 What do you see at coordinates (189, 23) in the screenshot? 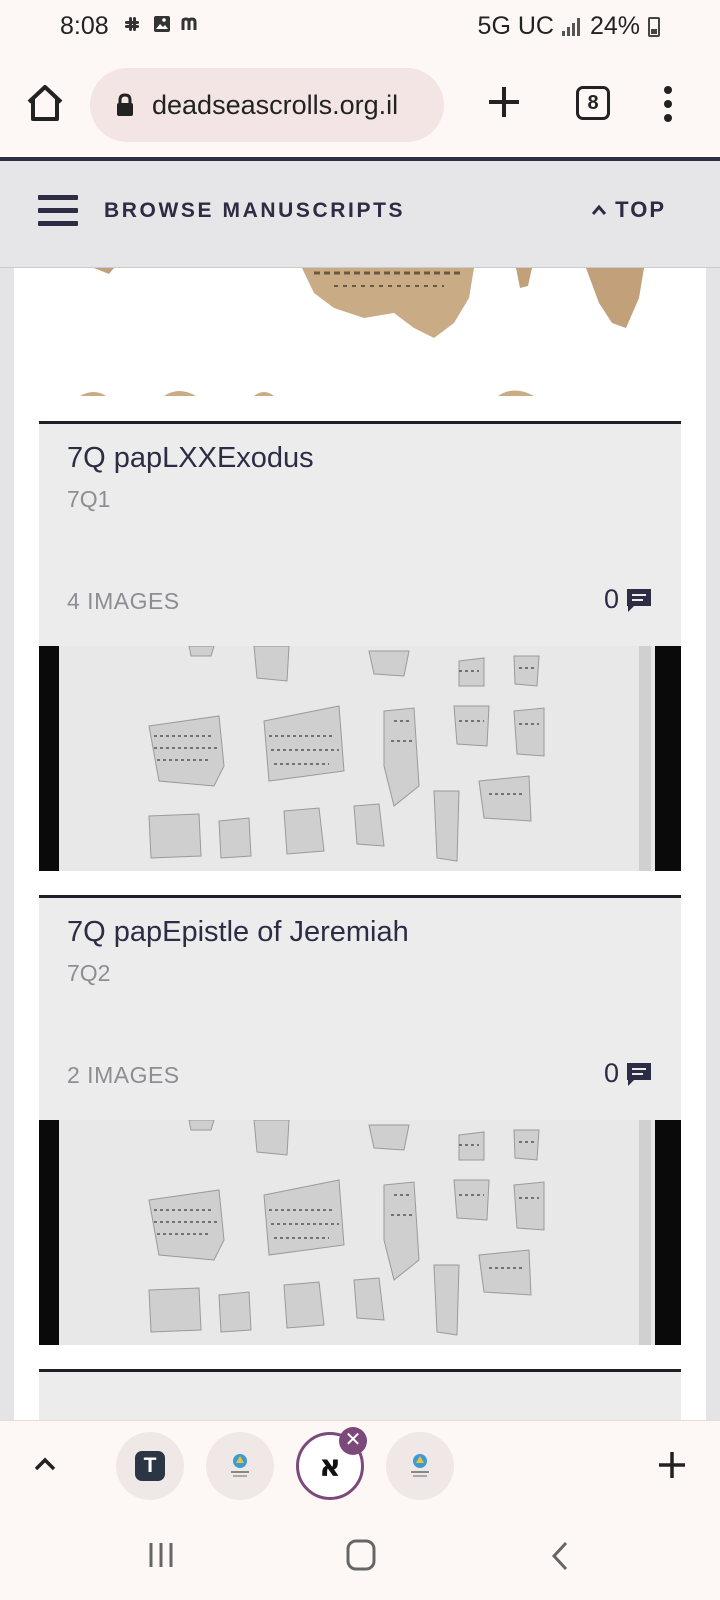
I see `m-icon` at bounding box center [189, 23].